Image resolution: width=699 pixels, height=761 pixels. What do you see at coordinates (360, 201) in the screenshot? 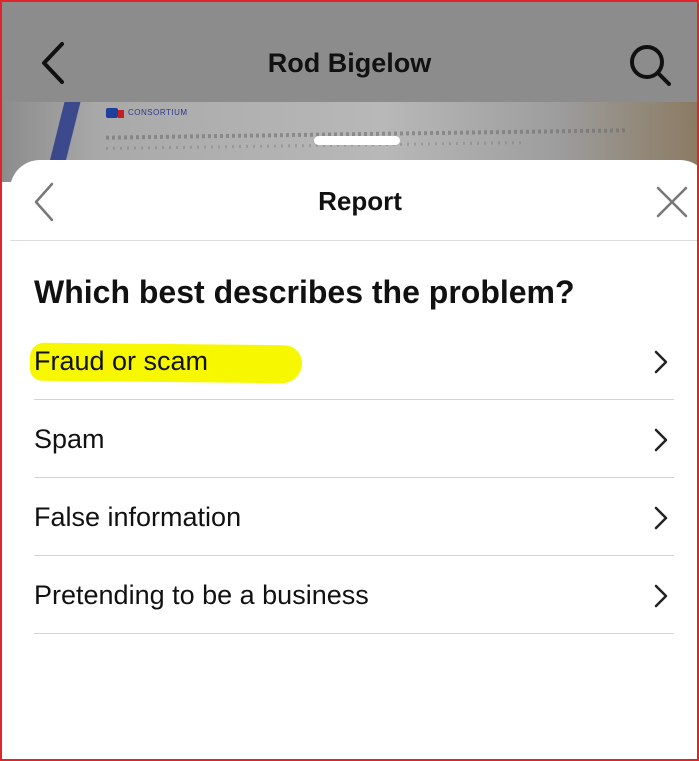
I see `sheet-title: Report` at bounding box center [360, 201].